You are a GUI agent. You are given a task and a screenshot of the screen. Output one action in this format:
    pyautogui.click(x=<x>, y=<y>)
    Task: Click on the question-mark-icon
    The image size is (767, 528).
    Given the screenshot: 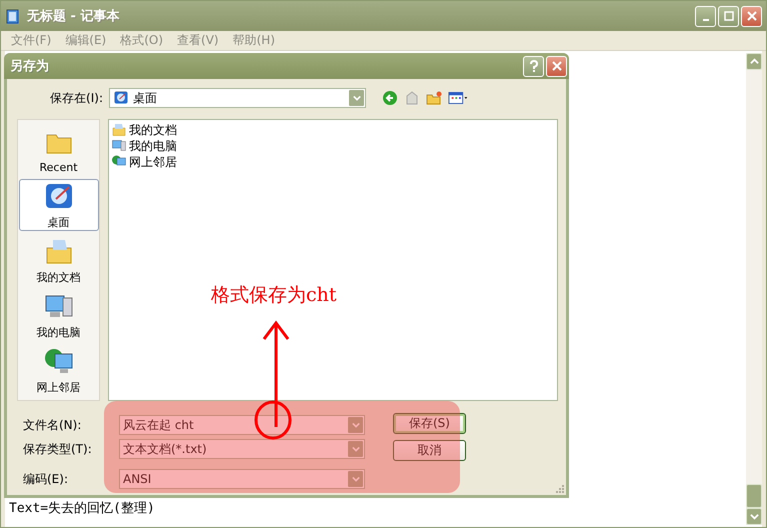 What is the action you would take?
    pyautogui.click(x=533, y=66)
    